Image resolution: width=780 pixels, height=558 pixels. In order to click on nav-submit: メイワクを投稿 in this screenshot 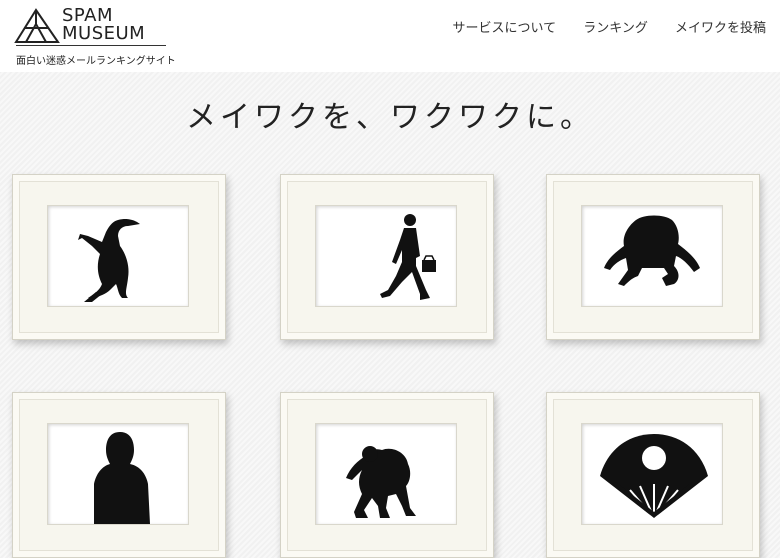, I will do `click(720, 28)`.